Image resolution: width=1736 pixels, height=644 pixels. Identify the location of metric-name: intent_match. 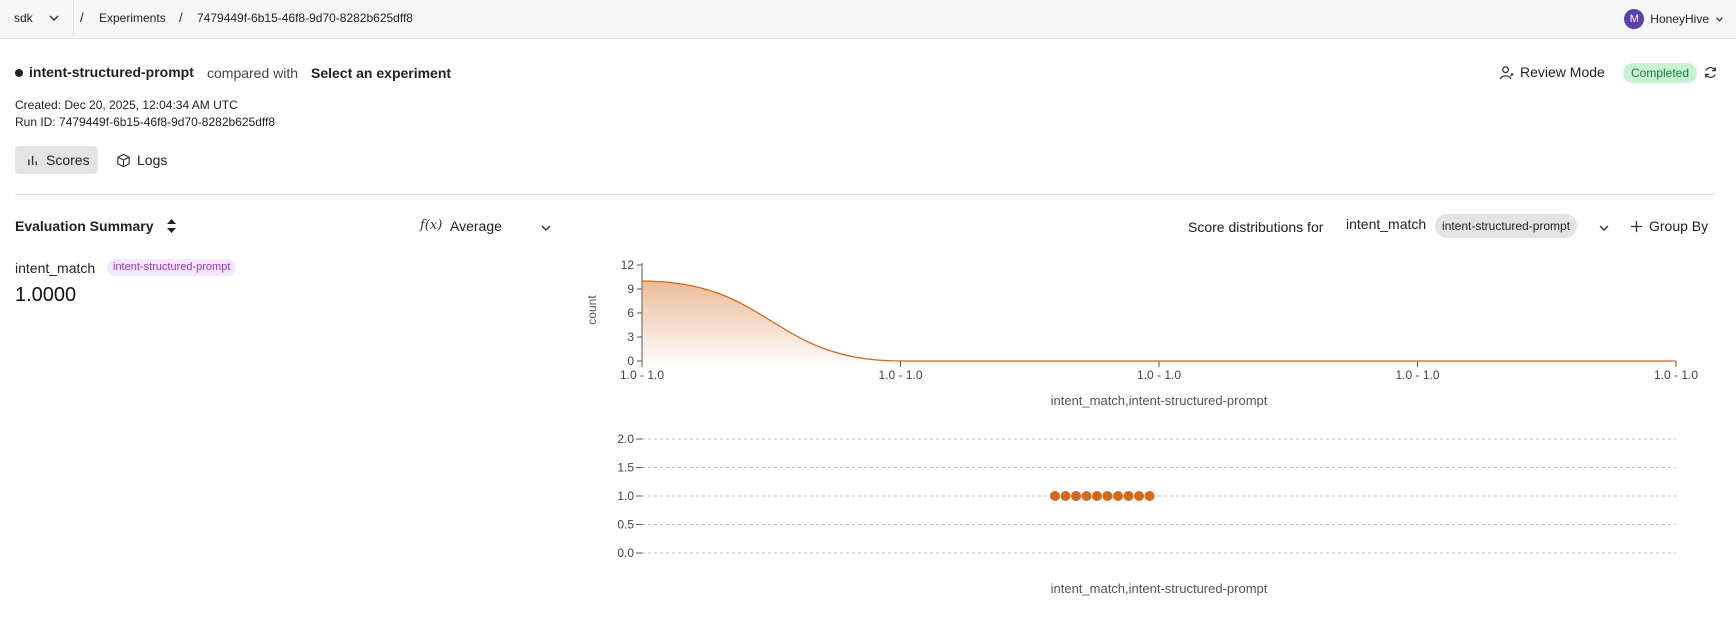
(55, 268).